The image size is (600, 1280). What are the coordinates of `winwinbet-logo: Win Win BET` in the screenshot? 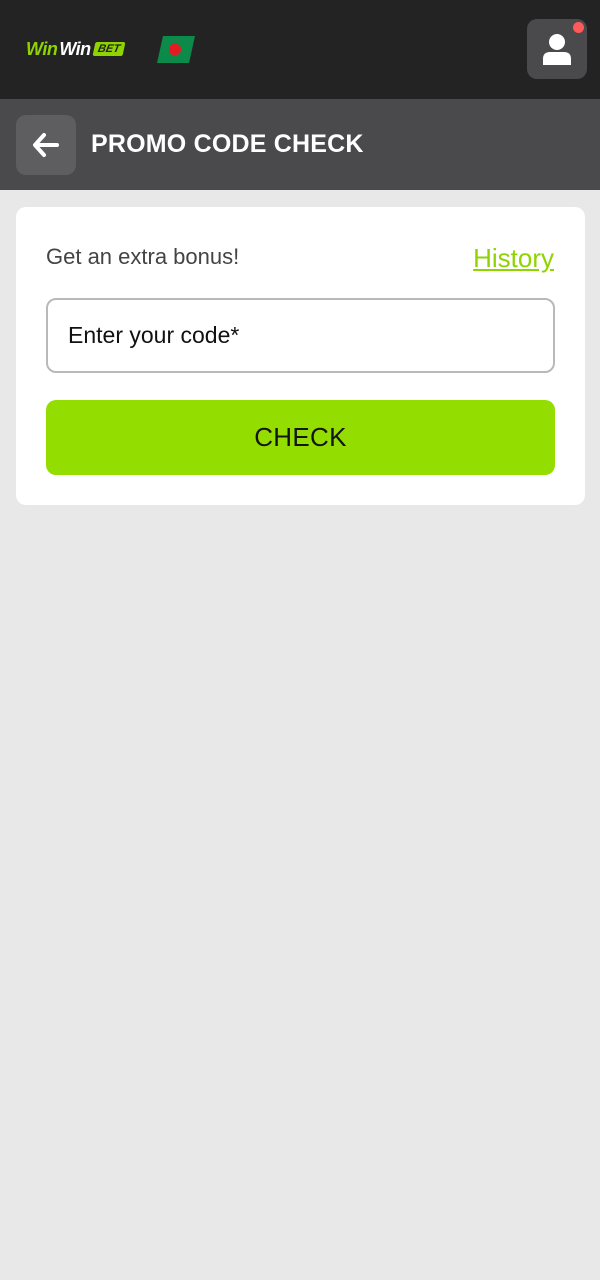 It's located at (76, 49).